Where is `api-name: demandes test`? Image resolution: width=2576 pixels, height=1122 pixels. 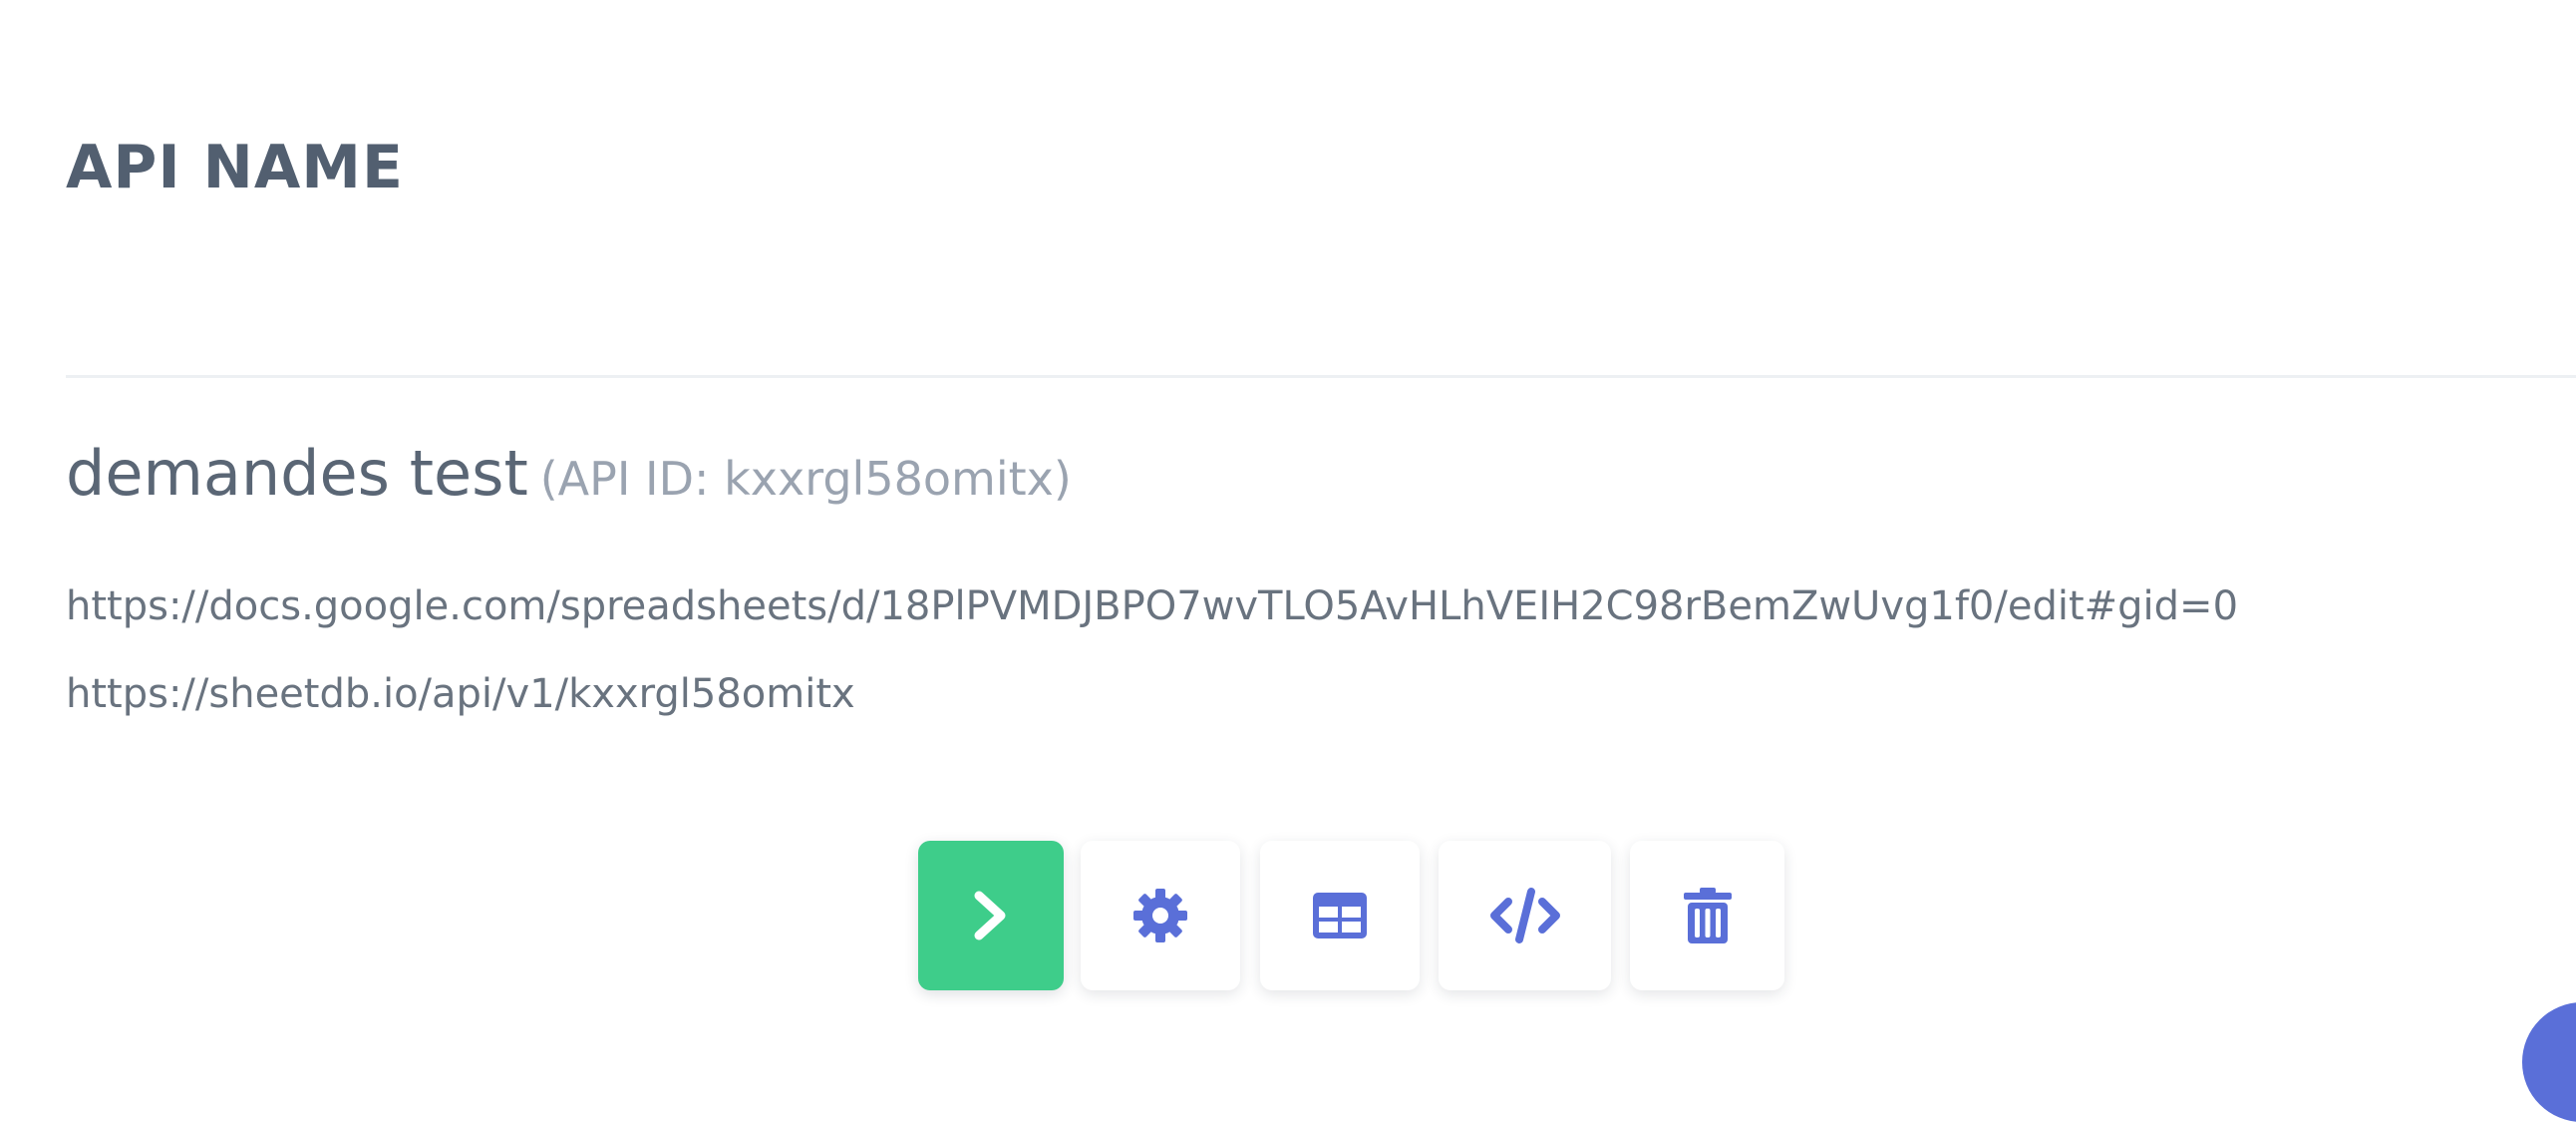 api-name: demandes test is located at coordinates (297, 473).